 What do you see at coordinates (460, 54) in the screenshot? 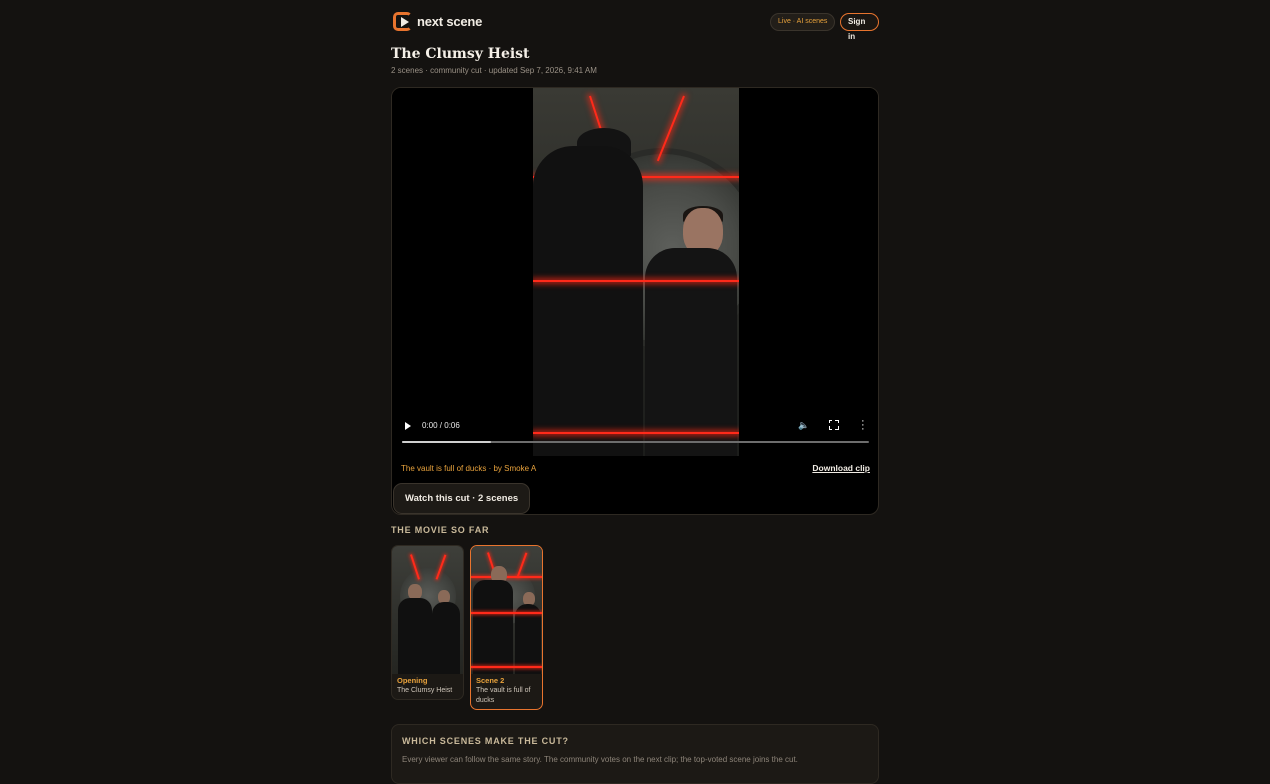
I see `page-title: The Clumsy Heist` at bounding box center [460, 54].